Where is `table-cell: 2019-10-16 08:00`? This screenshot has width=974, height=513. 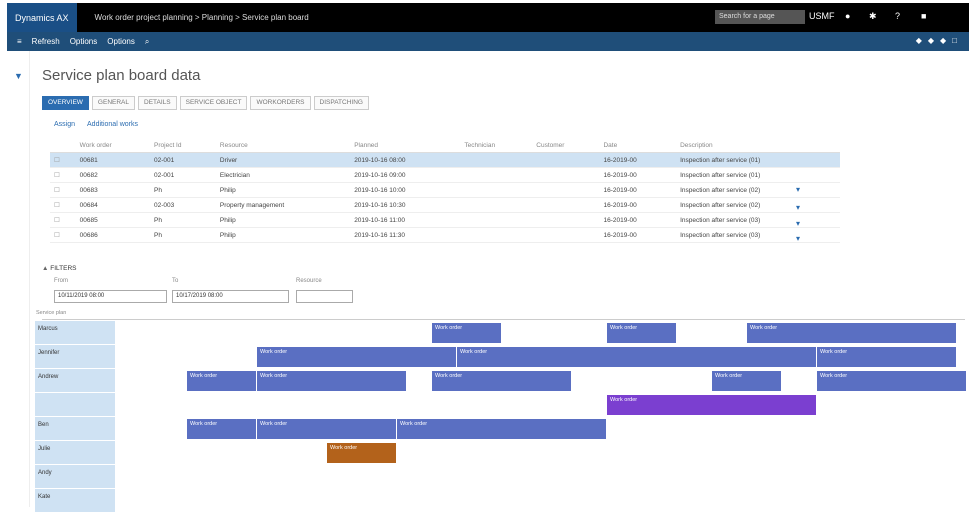 table-cell: 2019-10-16 08:00 is located at coordinates (405, 160).